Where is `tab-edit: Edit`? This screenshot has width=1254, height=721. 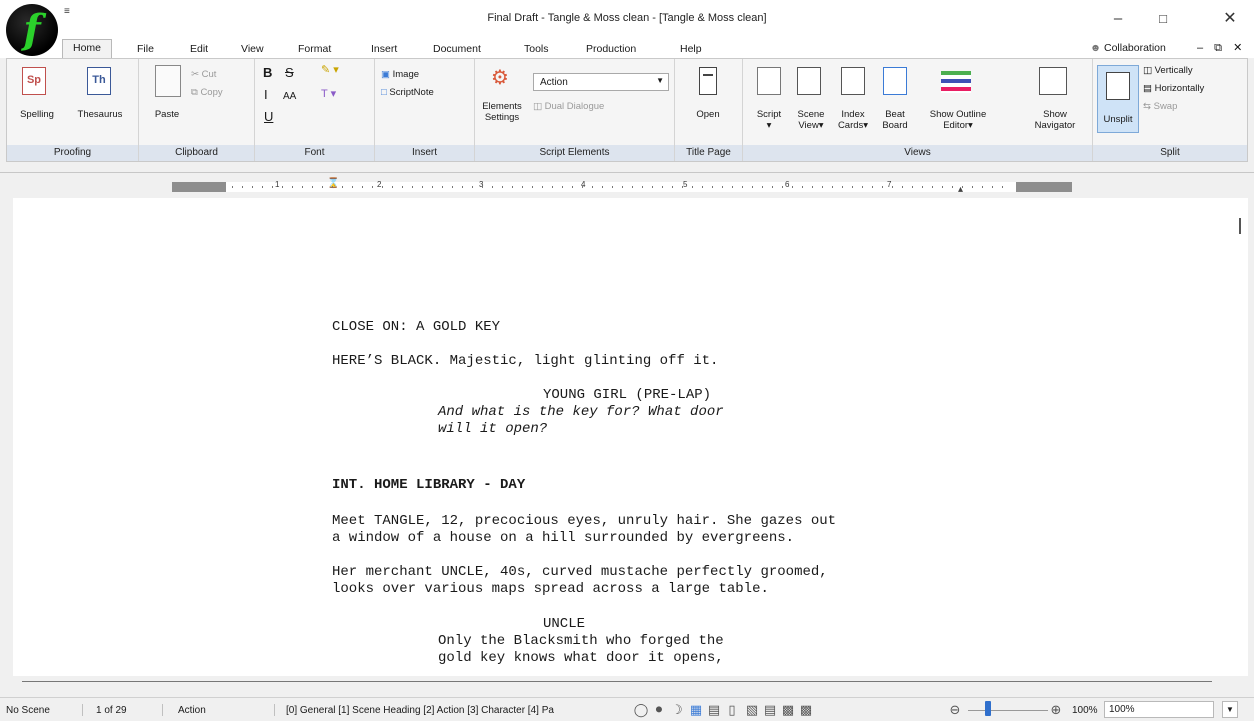
tab-edit: Edit is located at coordinates (199, 49).